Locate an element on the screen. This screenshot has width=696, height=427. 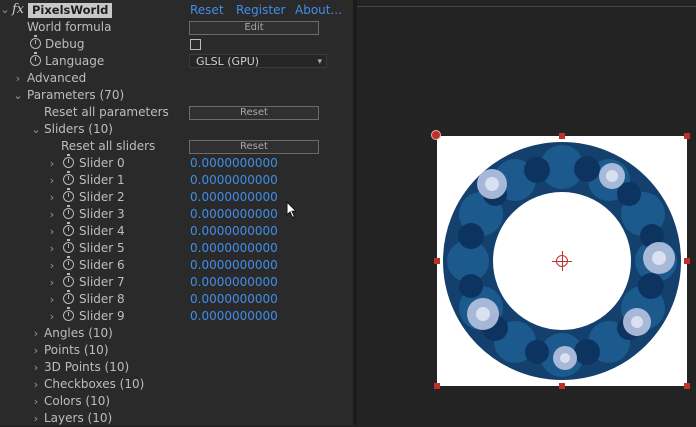
group-label: 3D Points (10) is located at coordinates (87, 367).